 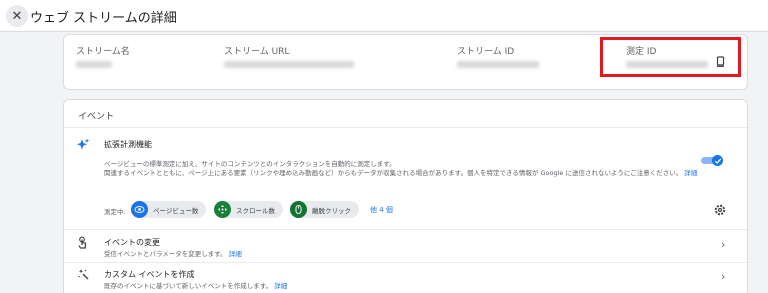 I want to click on modify-events-detail-link: 詳細, so click(x=235, y=254).